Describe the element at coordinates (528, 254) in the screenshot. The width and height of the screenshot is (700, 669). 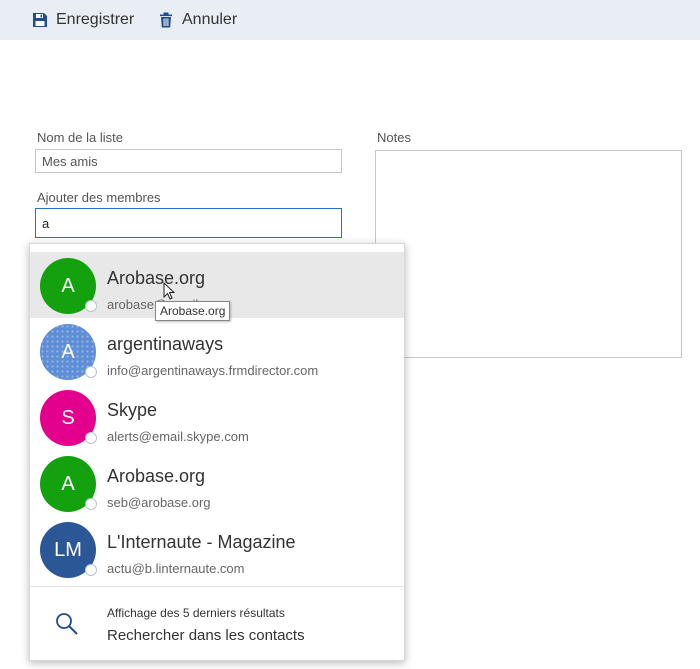
I see `notes-textarea` at that location.